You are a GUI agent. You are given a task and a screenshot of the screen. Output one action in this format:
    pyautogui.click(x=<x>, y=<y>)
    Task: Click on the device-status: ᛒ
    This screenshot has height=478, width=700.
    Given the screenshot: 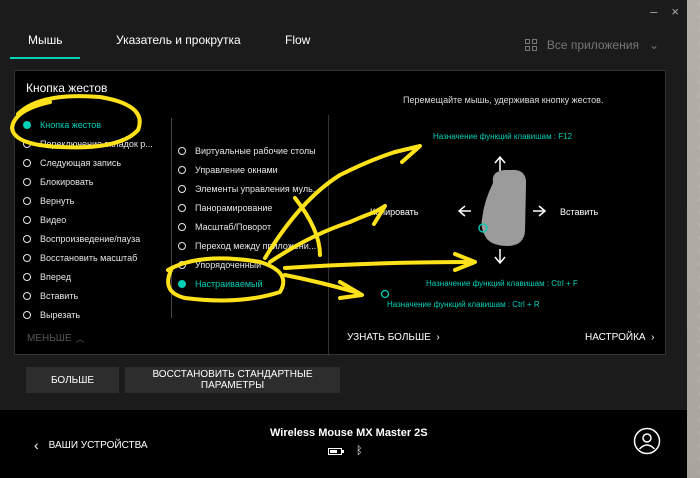 What is the action you would take?
    pyautogui.click(x=345, y=451)
    